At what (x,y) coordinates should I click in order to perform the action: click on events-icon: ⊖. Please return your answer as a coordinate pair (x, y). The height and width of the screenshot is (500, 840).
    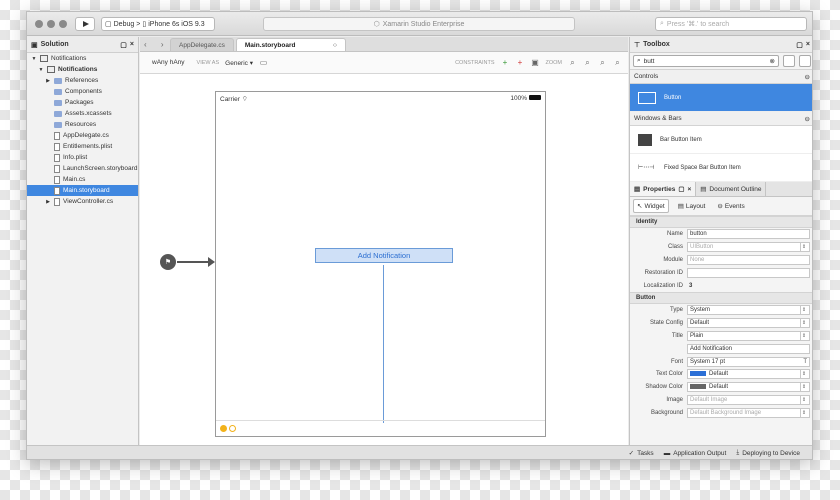
    Looking at the image, I should click on (720, 206).